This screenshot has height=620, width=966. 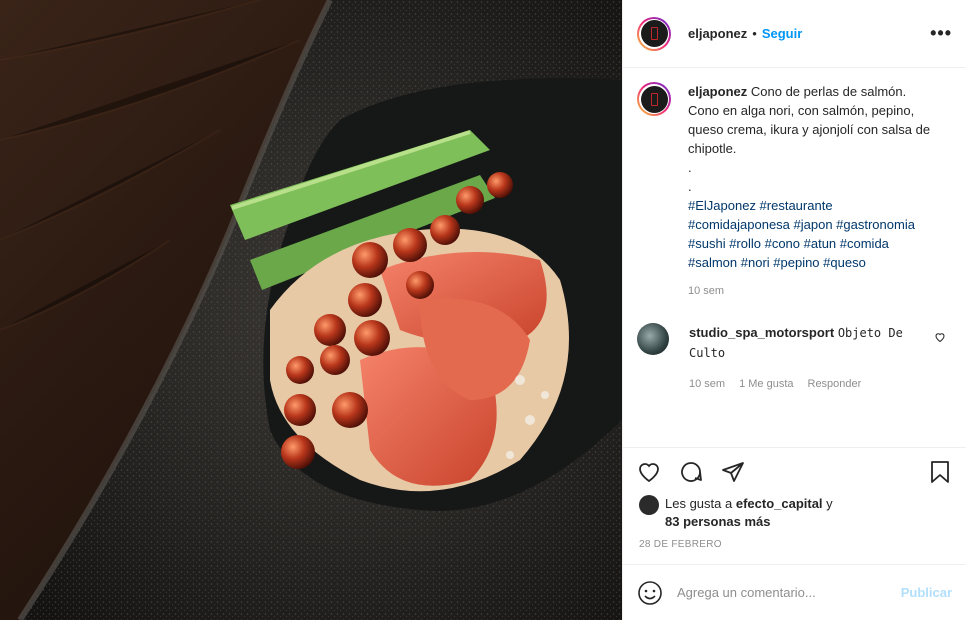 What do you see at coordinates (761, 332) in the screenshot?
I see `commenter-username: studio_spa_motorsport` at bounding box center [761, 332].